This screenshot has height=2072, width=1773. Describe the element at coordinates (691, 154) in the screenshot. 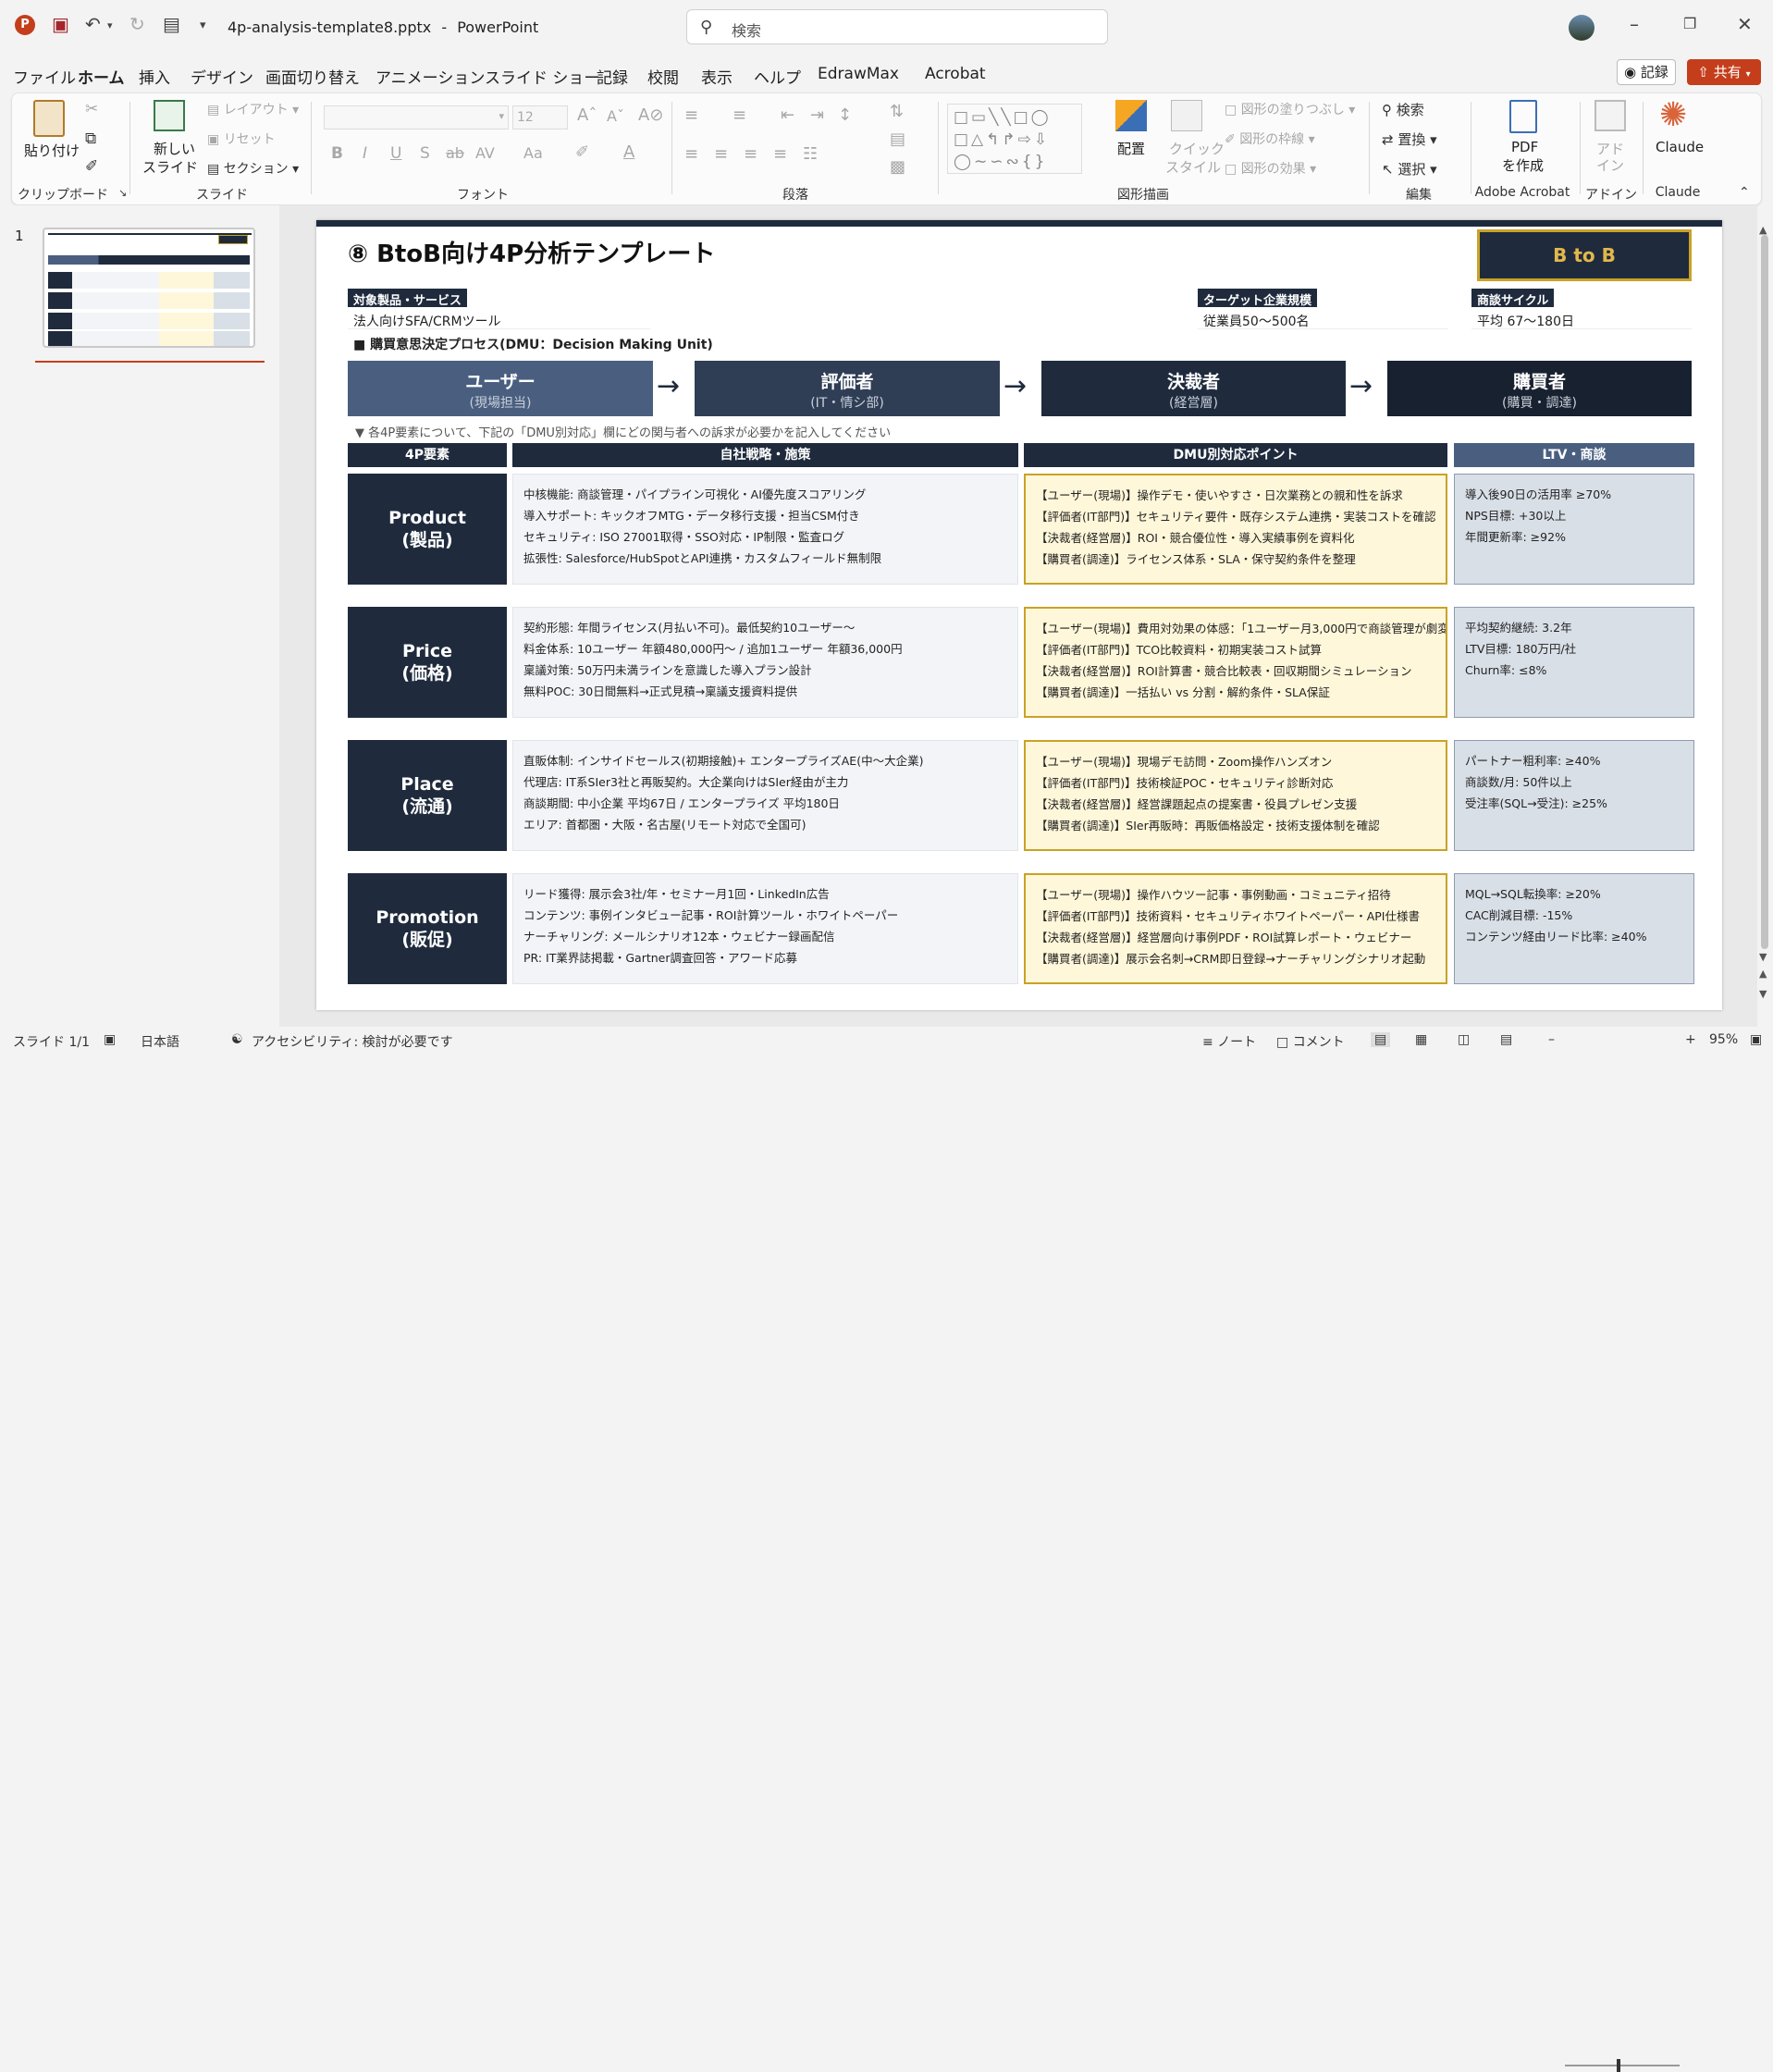

I see `align-left-icon: ≡` at that location.